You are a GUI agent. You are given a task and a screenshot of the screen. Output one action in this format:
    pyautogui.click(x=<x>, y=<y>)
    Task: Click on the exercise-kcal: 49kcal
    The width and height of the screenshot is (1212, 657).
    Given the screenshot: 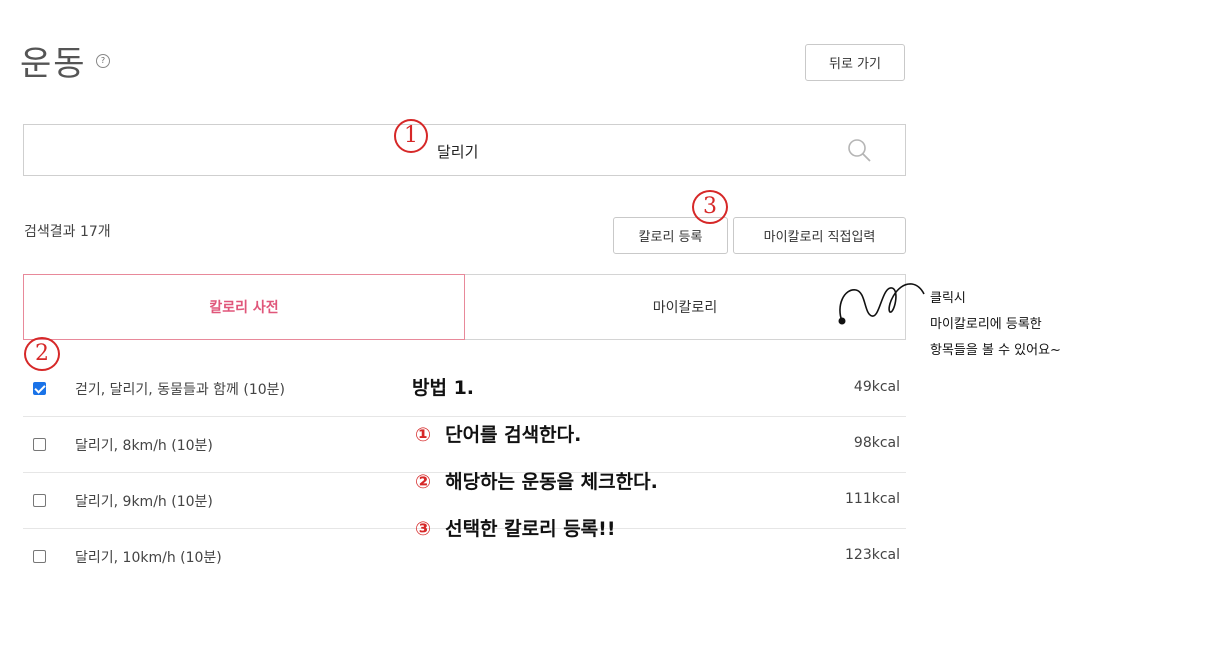 What is the action you would take?
    pyautogui.click(x=876, y=387)
    